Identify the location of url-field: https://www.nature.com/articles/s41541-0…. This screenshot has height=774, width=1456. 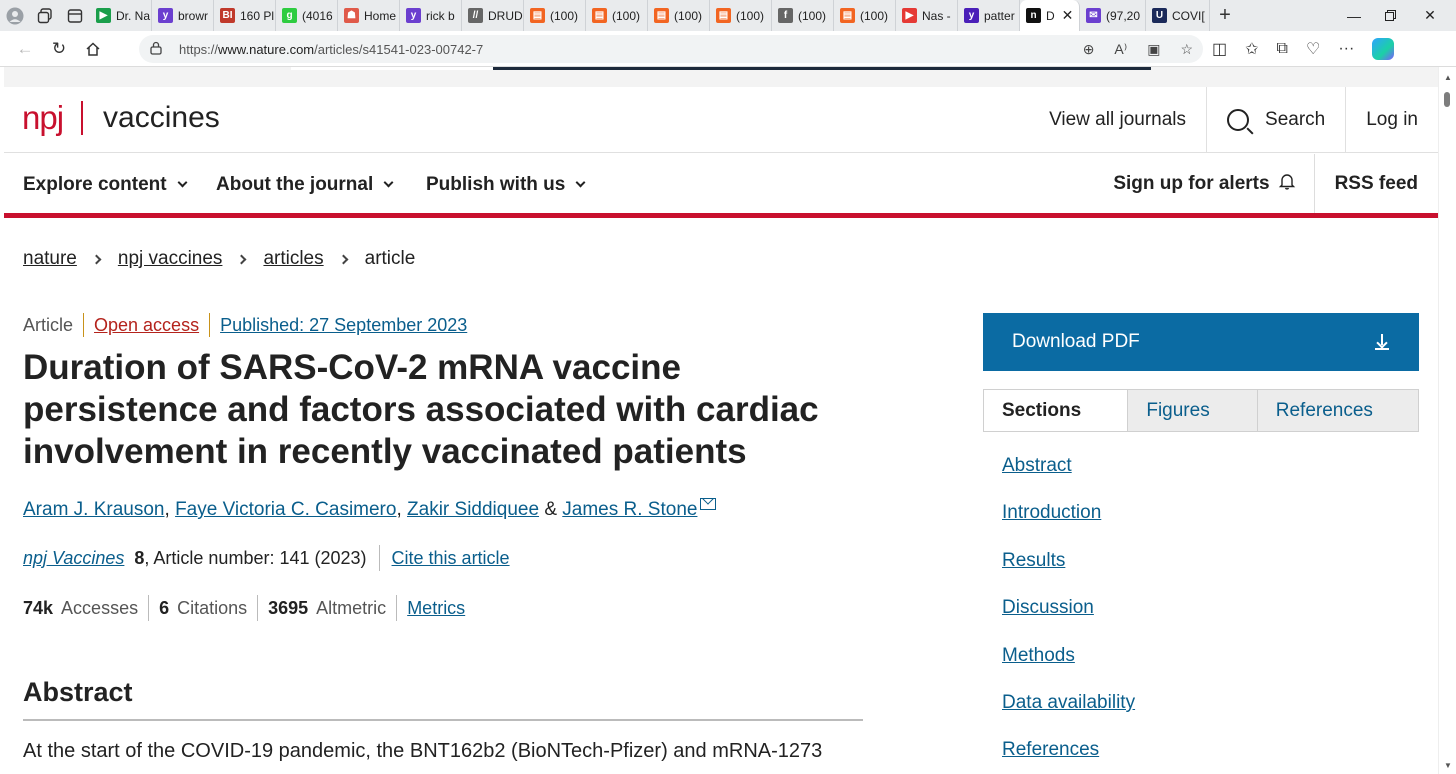
(671, 49).